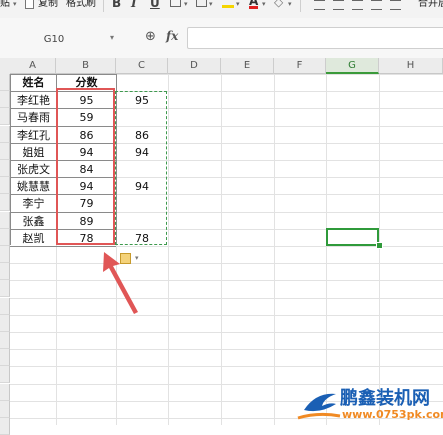 Image resolution: width=443 pixels, height=435 pixels. Describe the element at coordinates (357, 5) in the screenshot. I see `align-right-icon` at that location.